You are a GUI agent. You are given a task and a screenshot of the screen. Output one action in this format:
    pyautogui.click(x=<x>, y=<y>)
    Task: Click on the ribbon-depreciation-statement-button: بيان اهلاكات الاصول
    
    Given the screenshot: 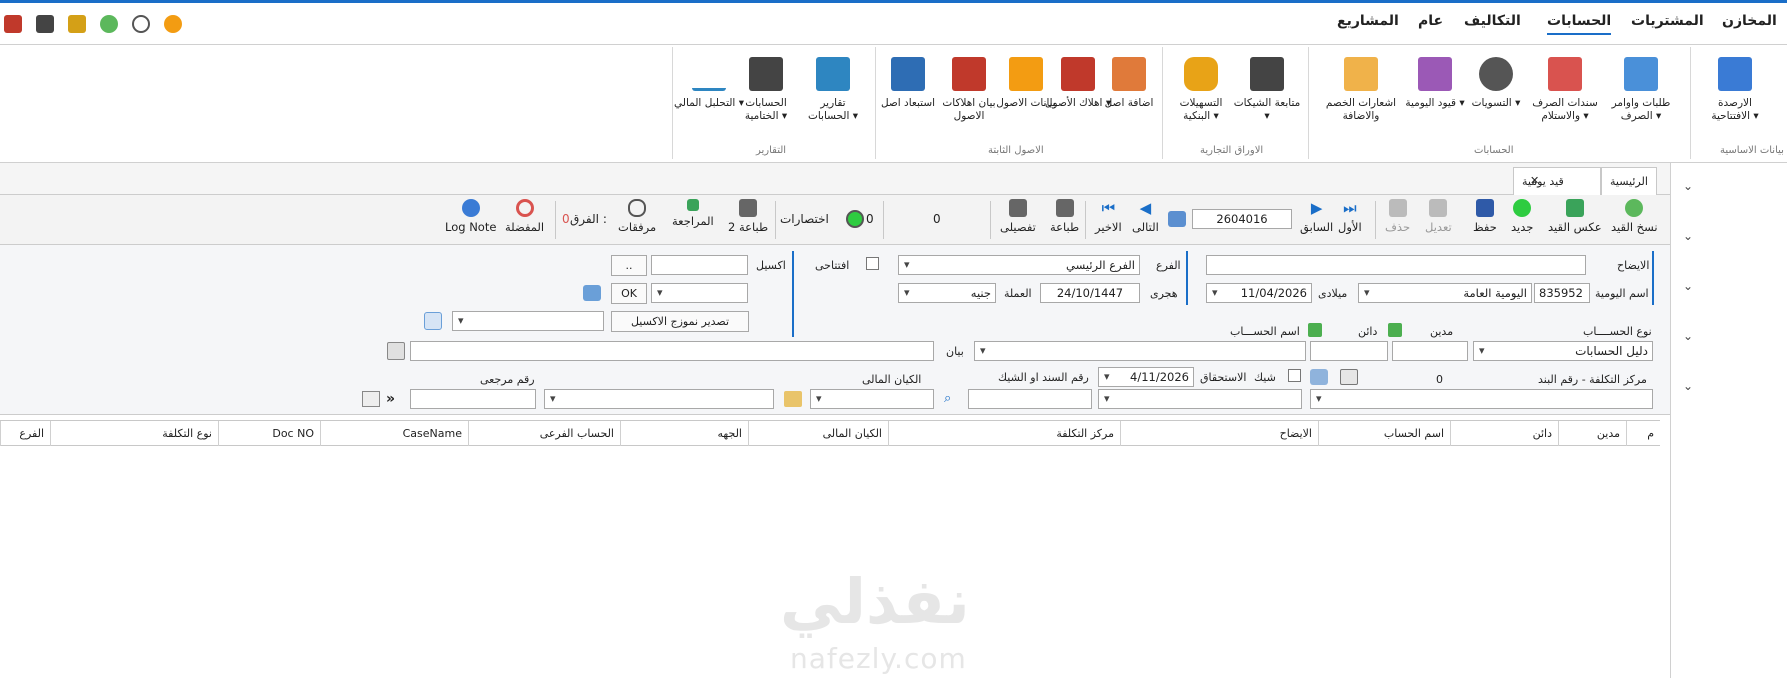 What is the action you would take?
    pyautogui.click(x=969, y=90)
    